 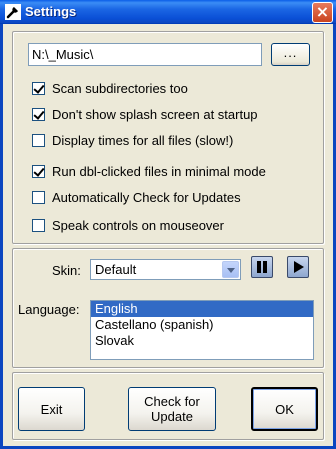 I want to click on window-title: Settings, so click(x=51, y=11).